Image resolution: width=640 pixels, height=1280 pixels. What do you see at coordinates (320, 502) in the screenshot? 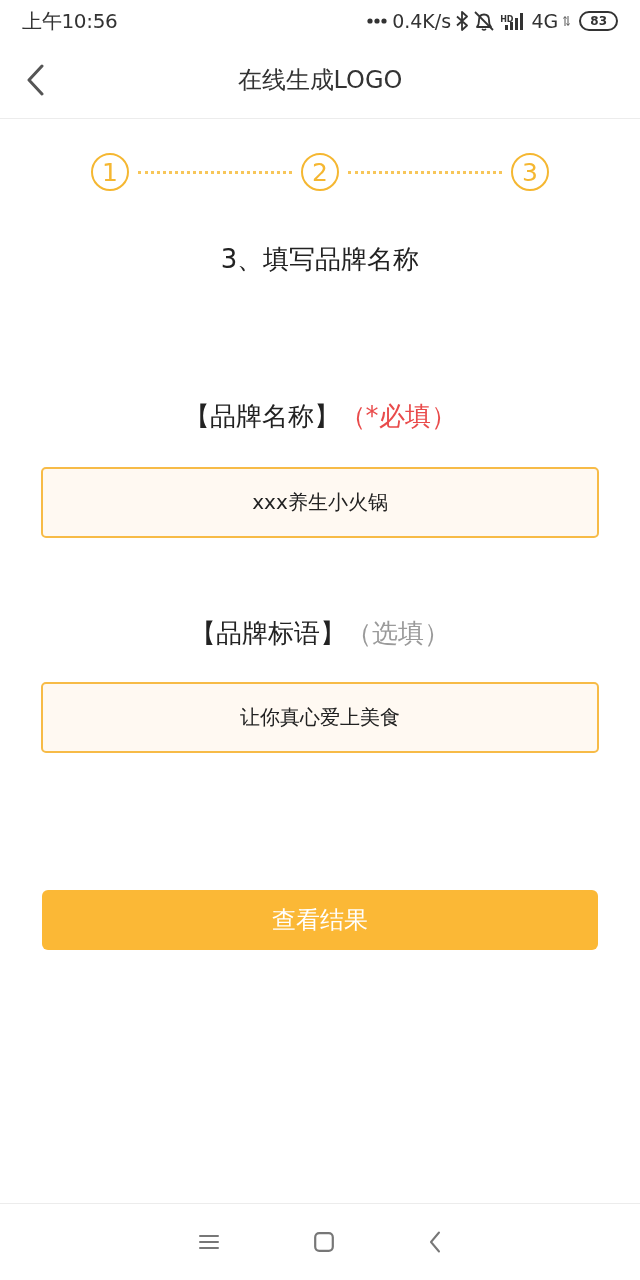
I see `input-field: xxx养生小火锅` at bounding box center [320, 502].